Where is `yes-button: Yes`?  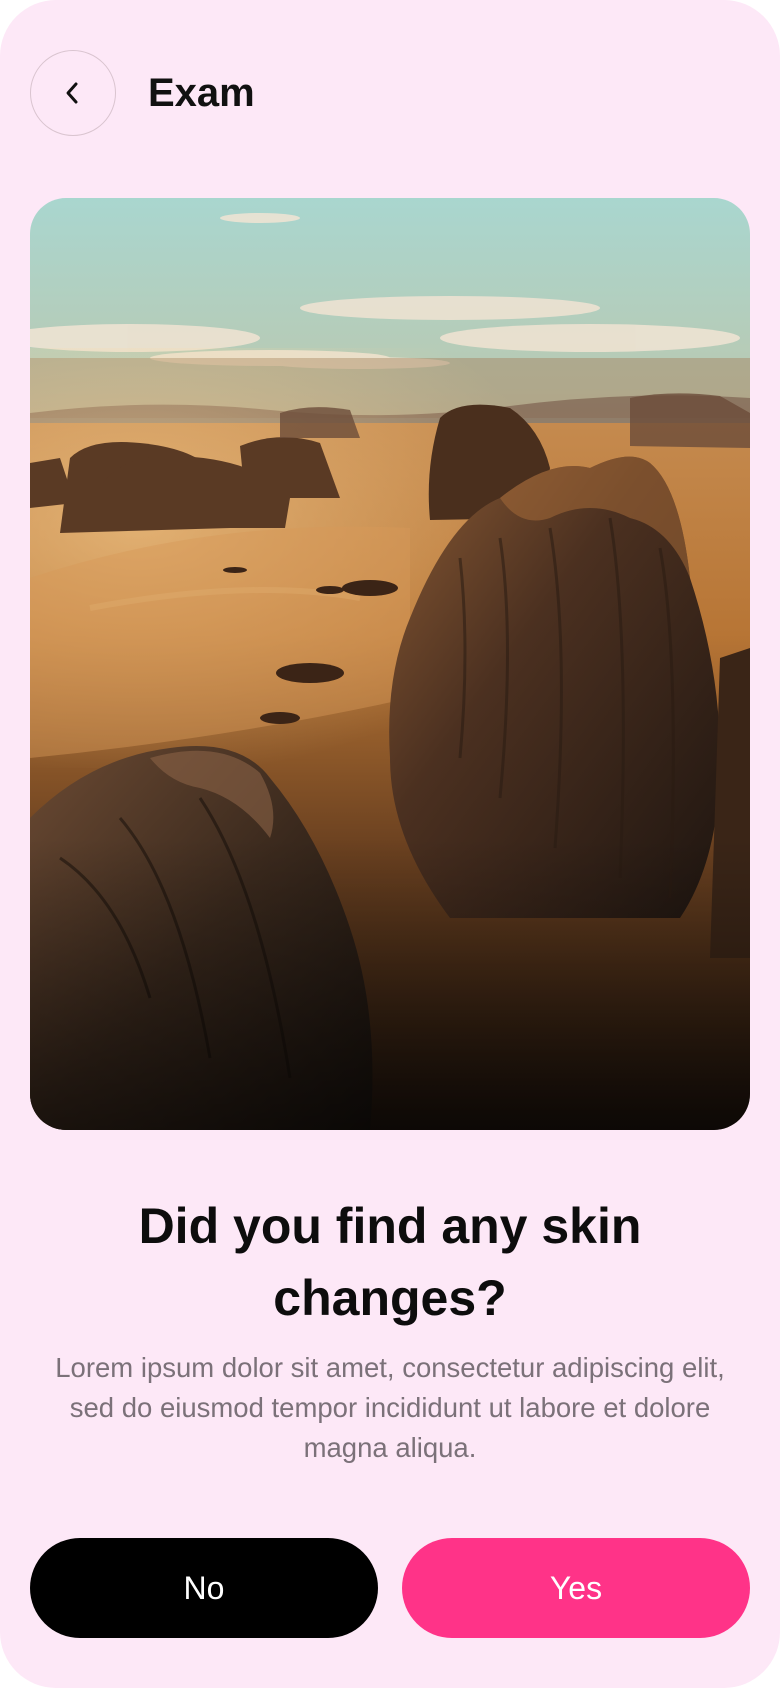 yes-button: Yes is located at coordinates (576, 1588).